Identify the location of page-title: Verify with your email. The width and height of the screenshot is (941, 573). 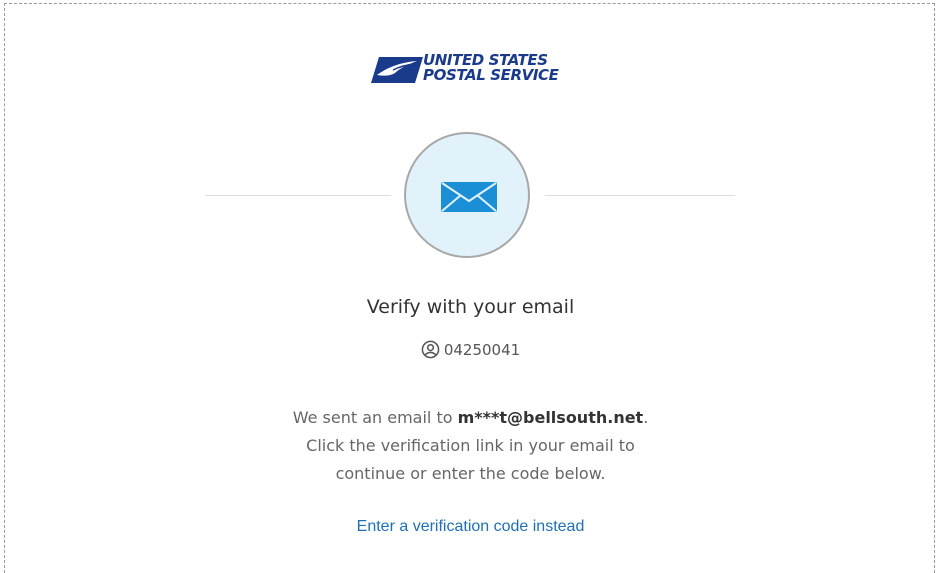
(470, 307).